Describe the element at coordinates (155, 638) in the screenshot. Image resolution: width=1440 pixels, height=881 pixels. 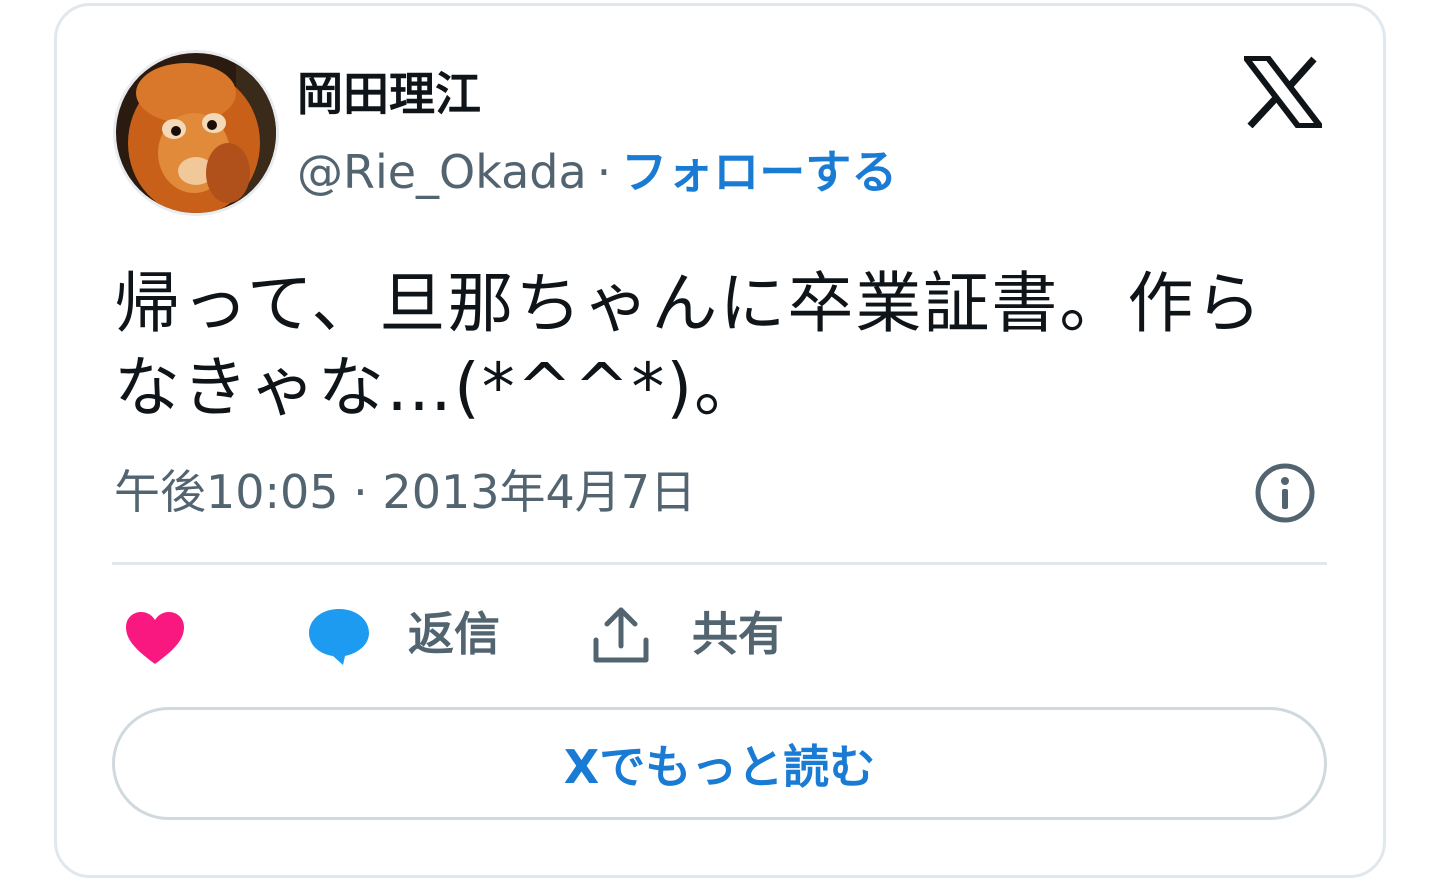
I see `heart-icon` at that location.